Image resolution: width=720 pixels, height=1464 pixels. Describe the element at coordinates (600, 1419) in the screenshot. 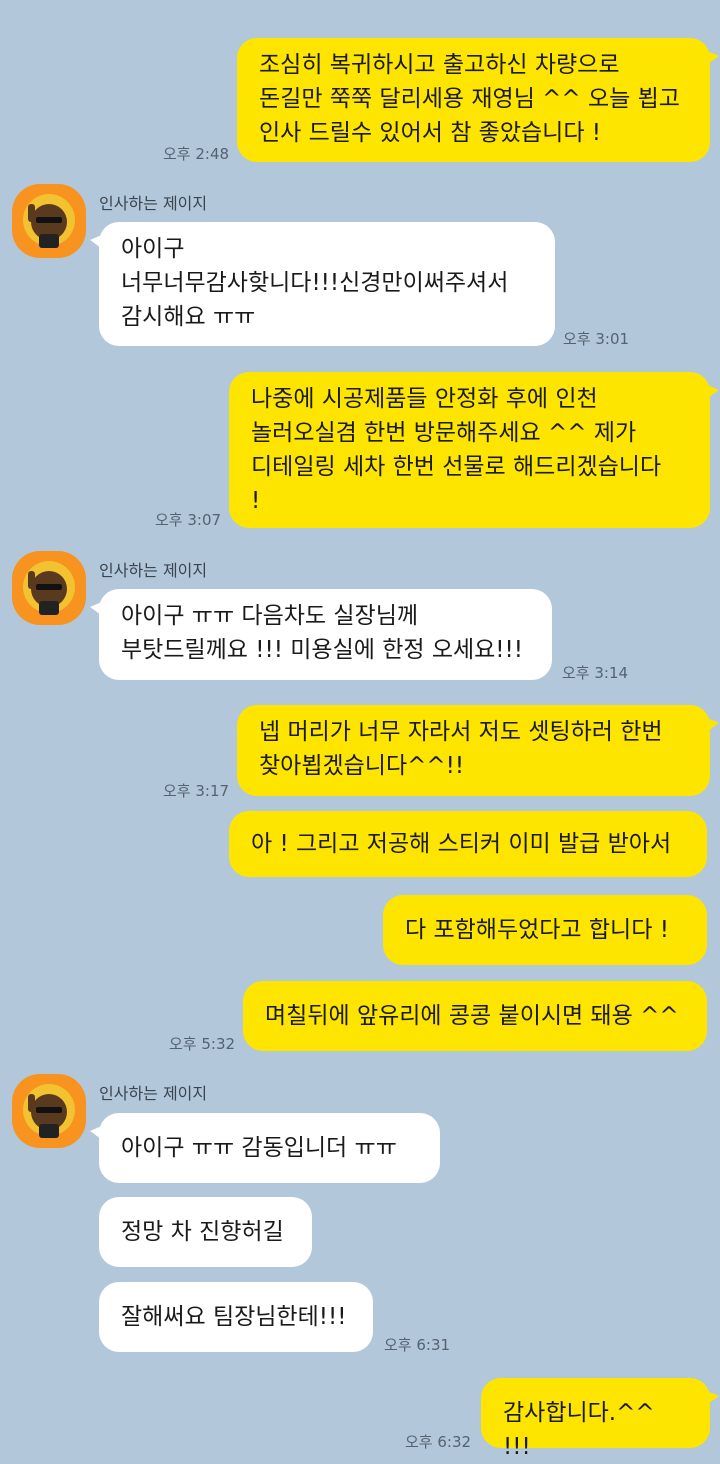

I see `message-bubble-sent: 감사합니다.^^ !!!` at that location.